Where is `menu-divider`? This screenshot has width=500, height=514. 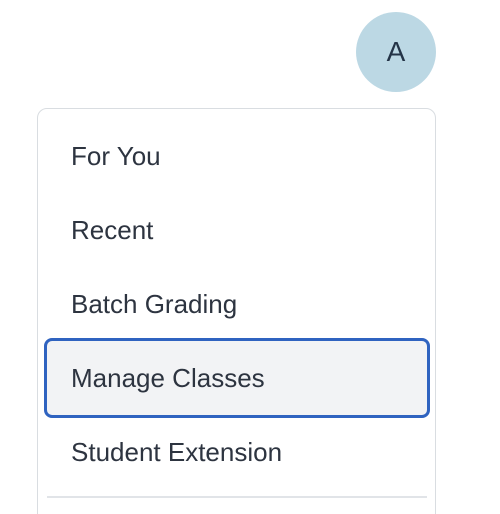
menu-divider is located at coordinates (237, 497).